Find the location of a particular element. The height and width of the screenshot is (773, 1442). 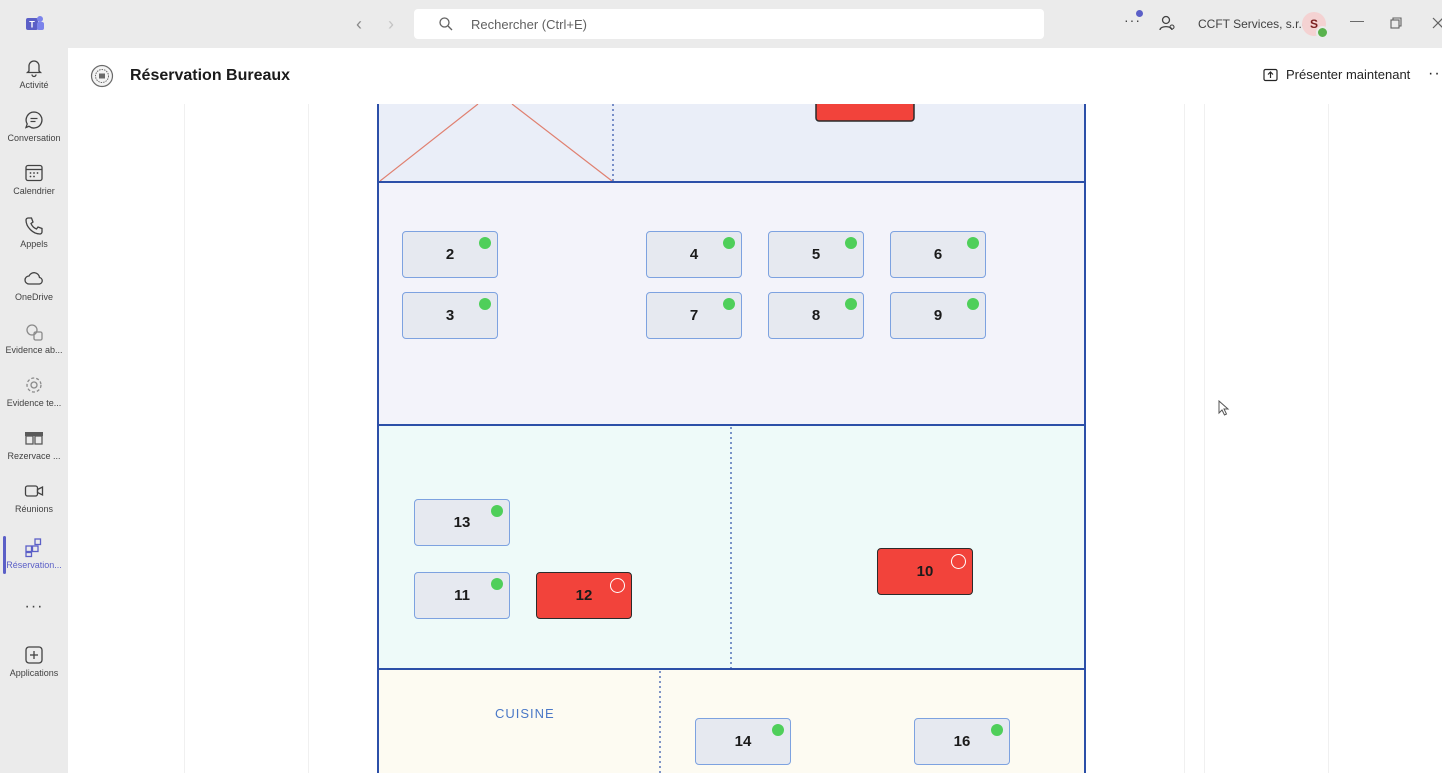

table-icon is located at coordinates (34, 438).